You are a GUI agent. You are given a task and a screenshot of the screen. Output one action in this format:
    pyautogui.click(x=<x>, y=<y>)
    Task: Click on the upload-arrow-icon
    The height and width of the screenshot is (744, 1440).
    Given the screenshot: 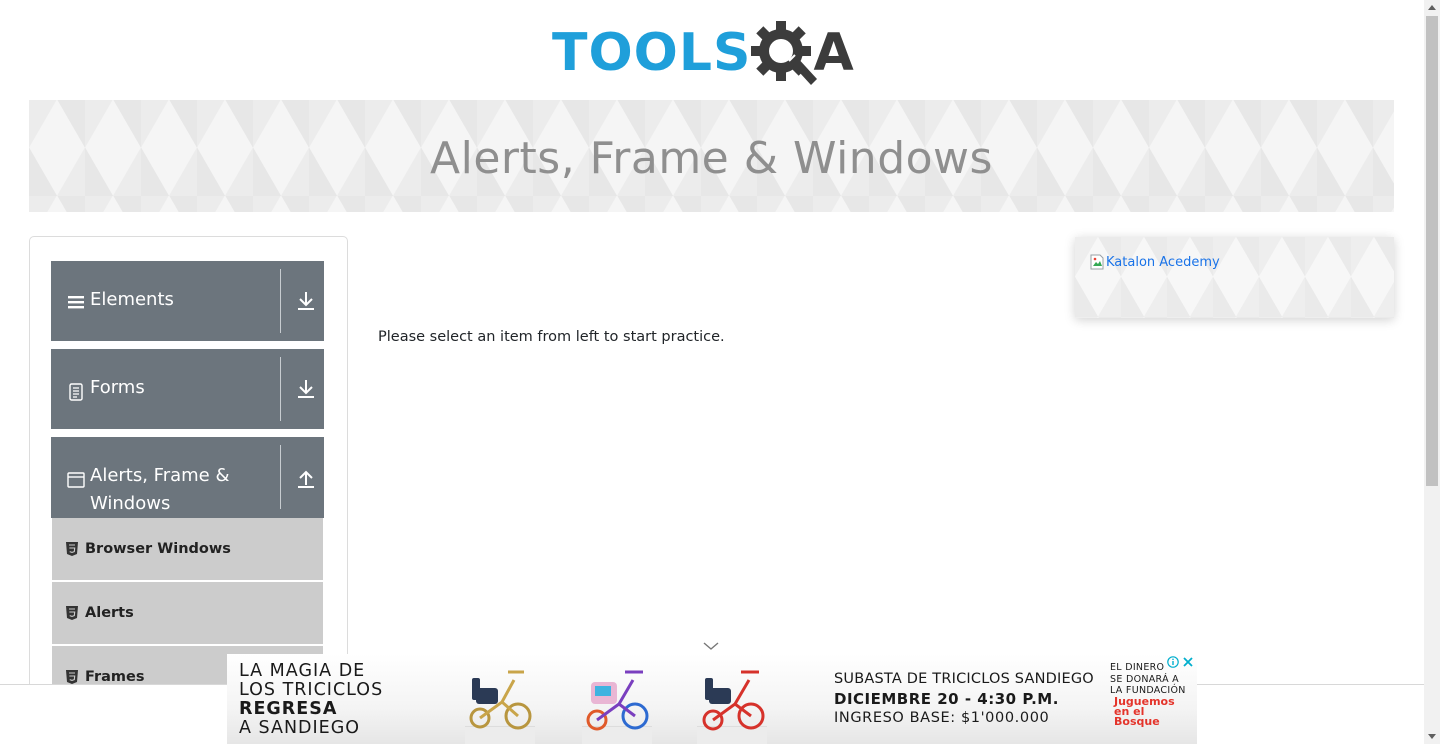 What is the action you would take?
    pyautogui.click(x=306, y=479)
    